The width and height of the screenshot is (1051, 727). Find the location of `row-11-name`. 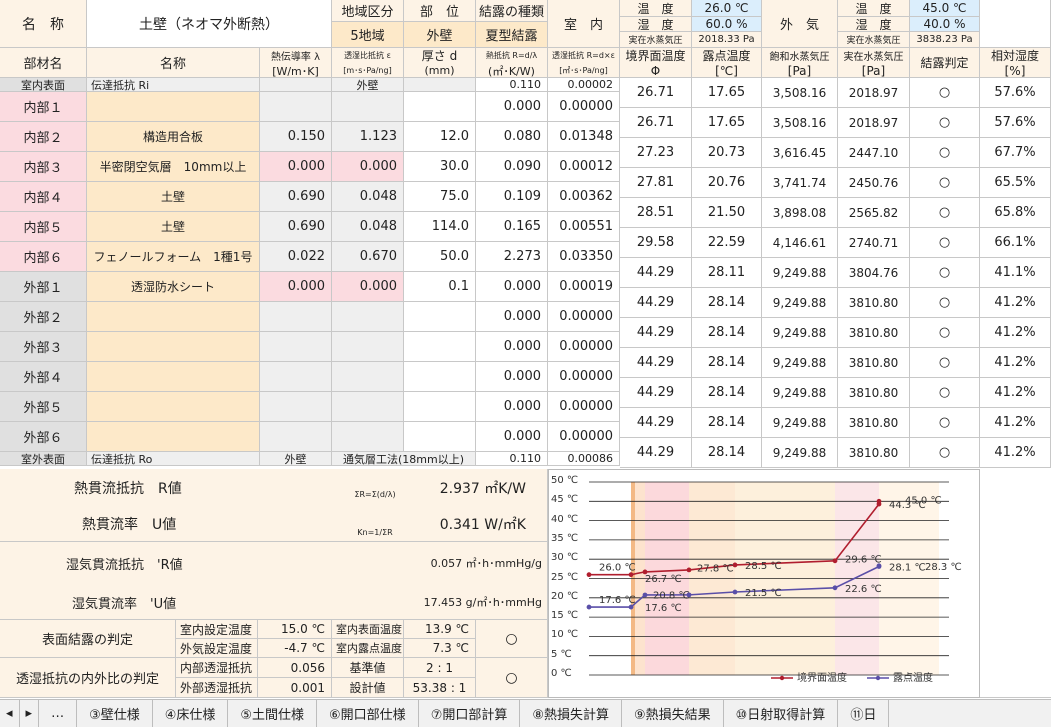

row-11-name is located at coordinates (173, 407).